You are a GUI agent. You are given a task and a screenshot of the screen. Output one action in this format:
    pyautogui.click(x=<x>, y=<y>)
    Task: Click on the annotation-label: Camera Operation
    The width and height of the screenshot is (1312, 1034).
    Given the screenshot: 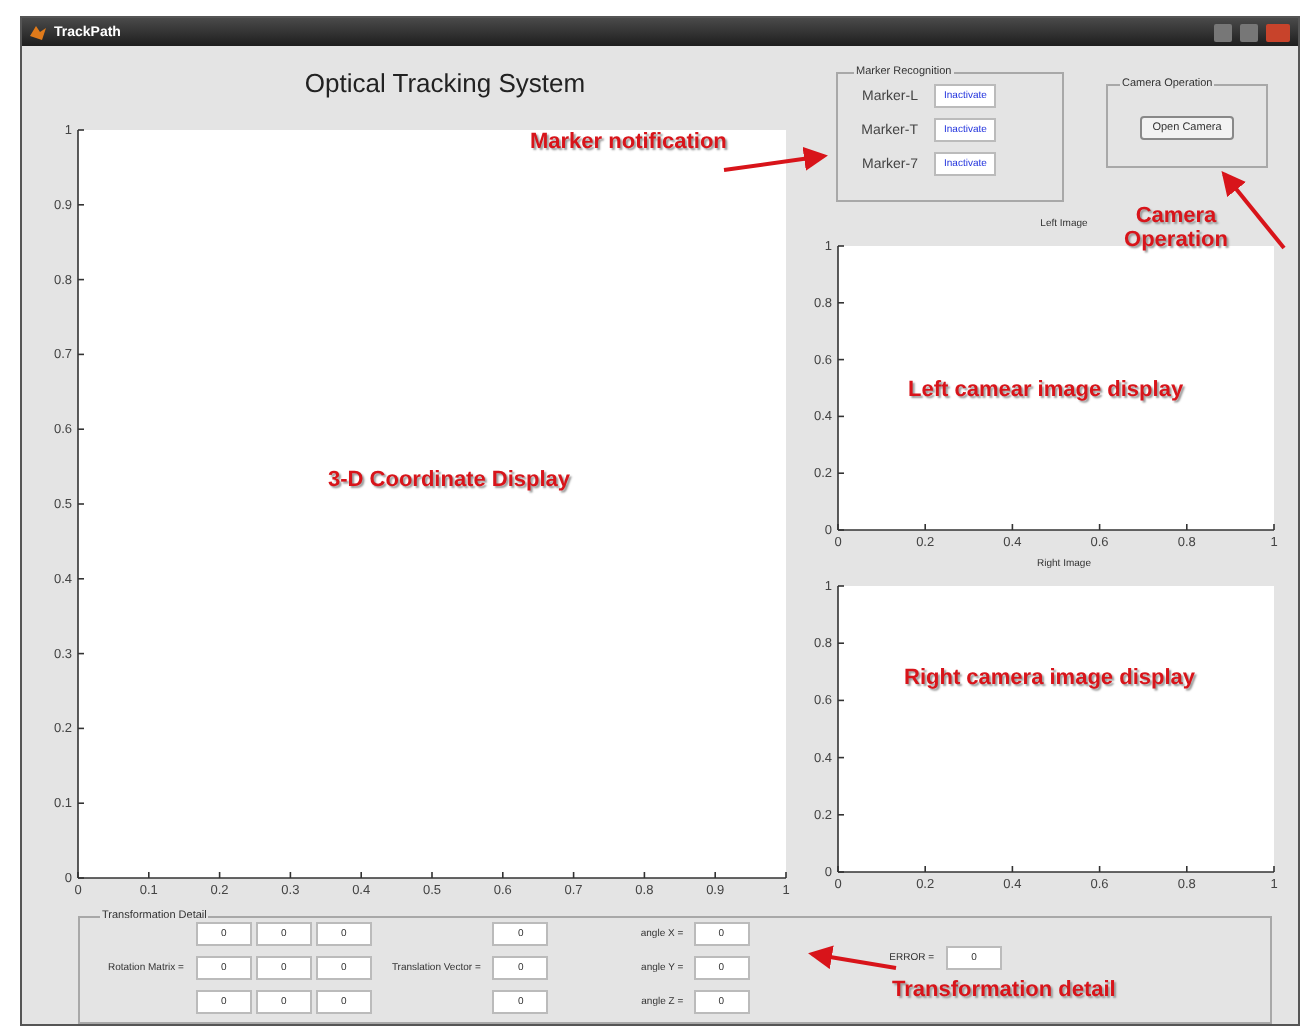 What is the action you would take?
    pyautogui.click(x=1176, y=229)
    